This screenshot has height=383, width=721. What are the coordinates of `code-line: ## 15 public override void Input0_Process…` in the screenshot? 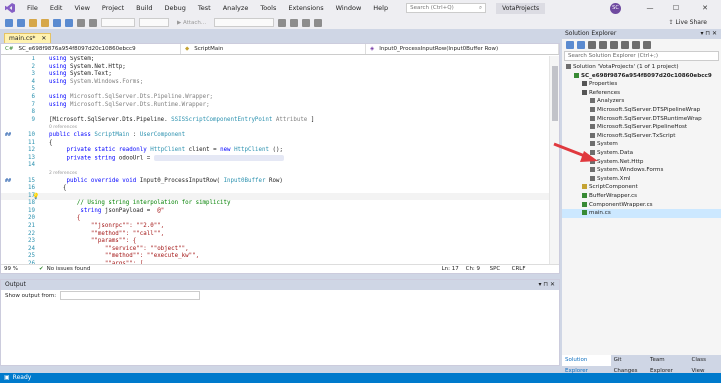 It's located at (275, 182).